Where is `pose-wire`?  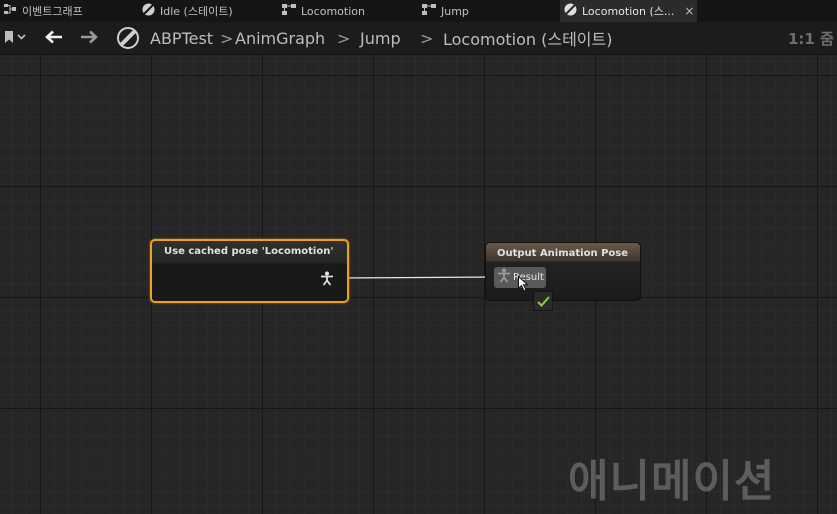 pose-wire is located at coordinates (417, 277).